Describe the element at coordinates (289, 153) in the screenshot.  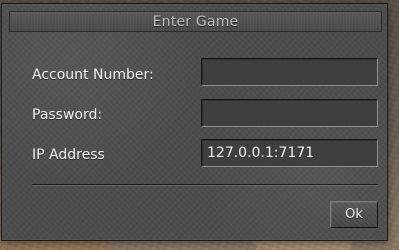
I see `ip-address-input` at that location.